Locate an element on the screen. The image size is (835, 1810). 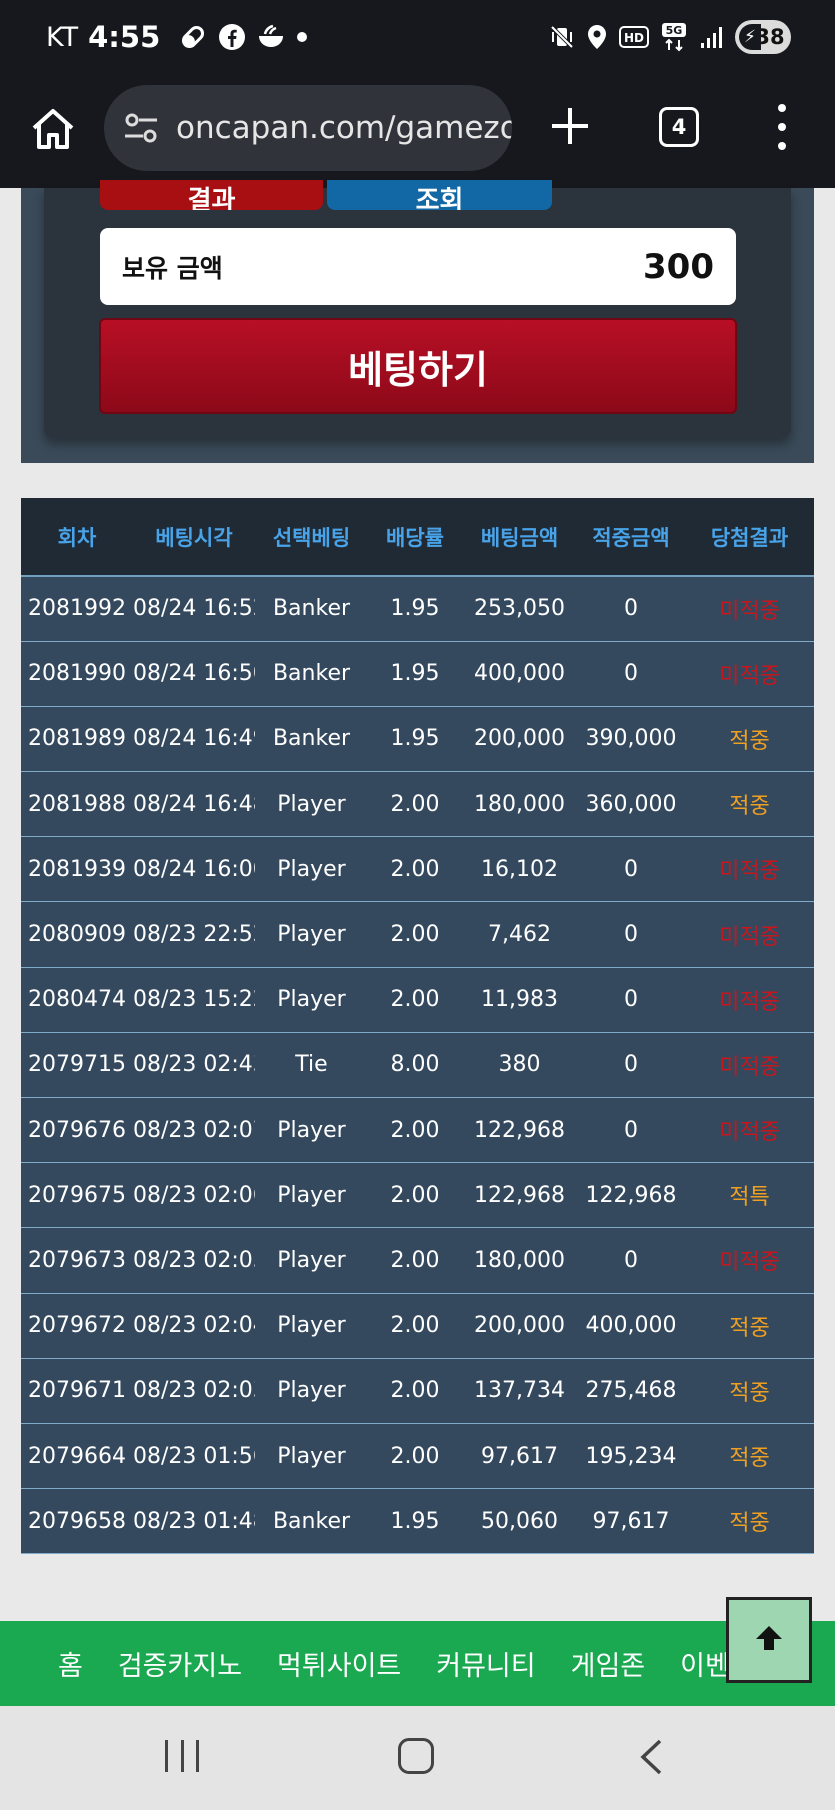
back-icon is located at coordinates (651, 1757).